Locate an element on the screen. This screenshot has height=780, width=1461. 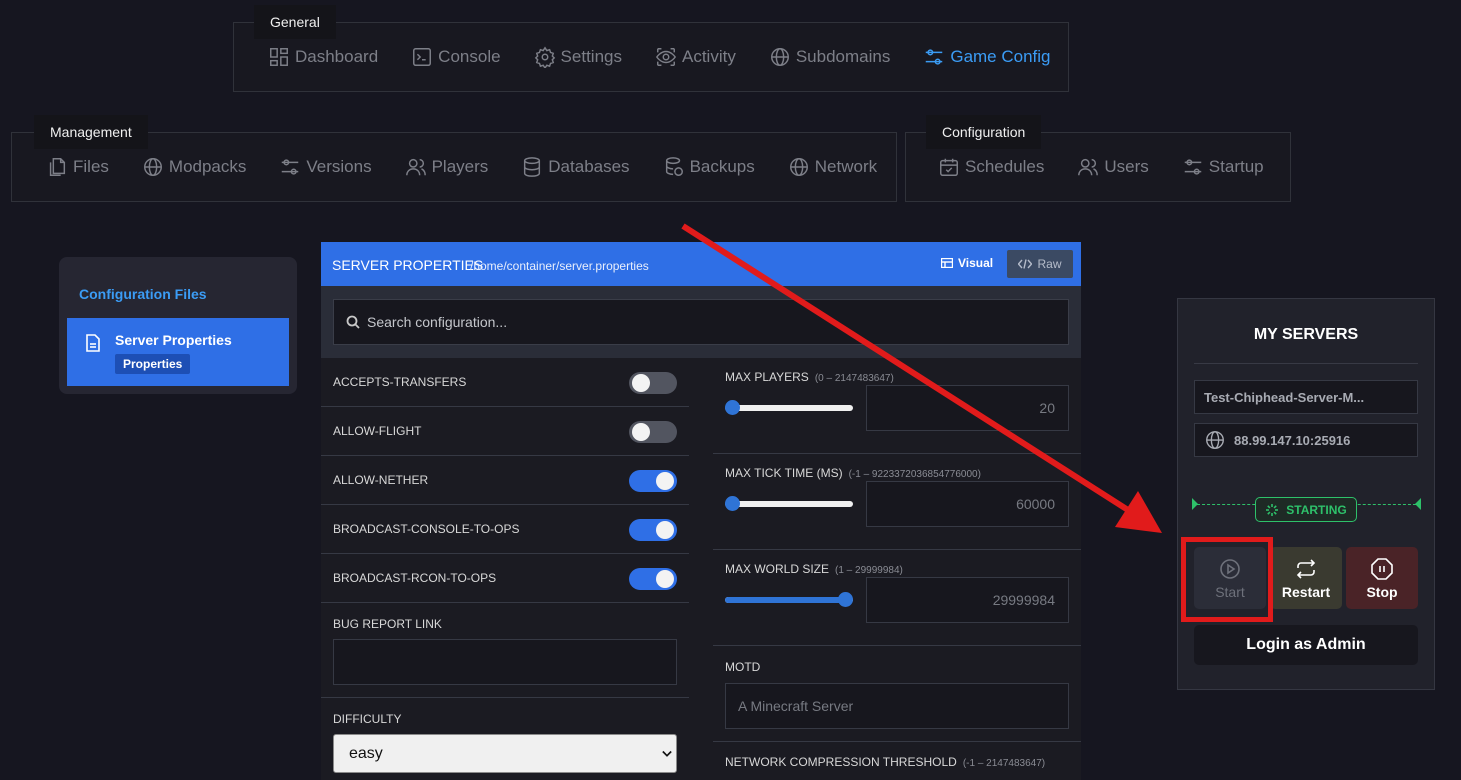
nav-item-label: Databases is located at coordinates (589, 166).